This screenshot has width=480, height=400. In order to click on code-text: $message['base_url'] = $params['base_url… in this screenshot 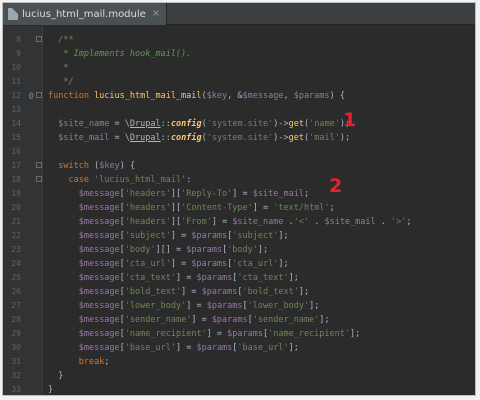, I will do `click(173, 348)`.